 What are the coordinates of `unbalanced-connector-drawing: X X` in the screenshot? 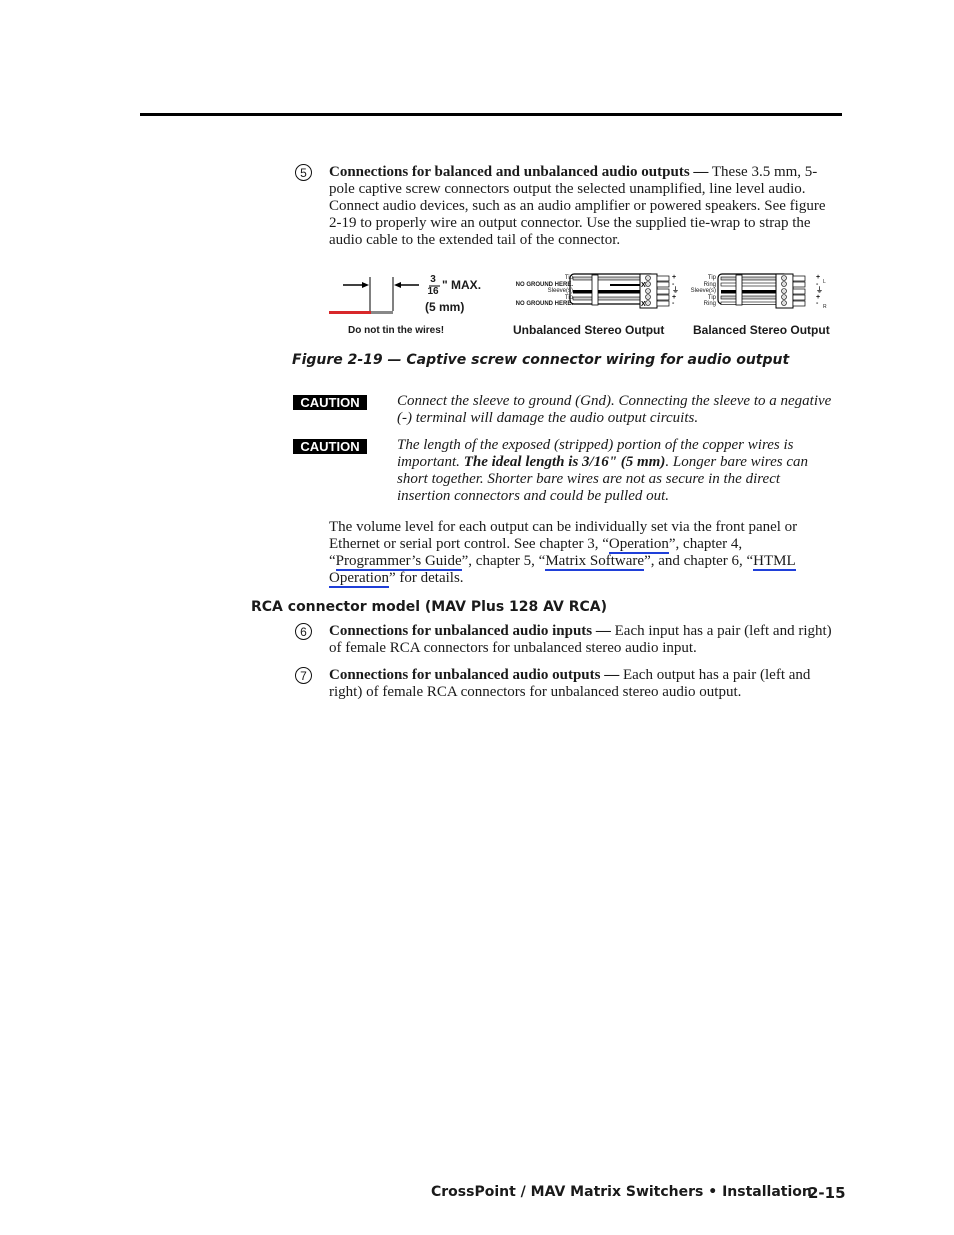 It's located at (619, 291).